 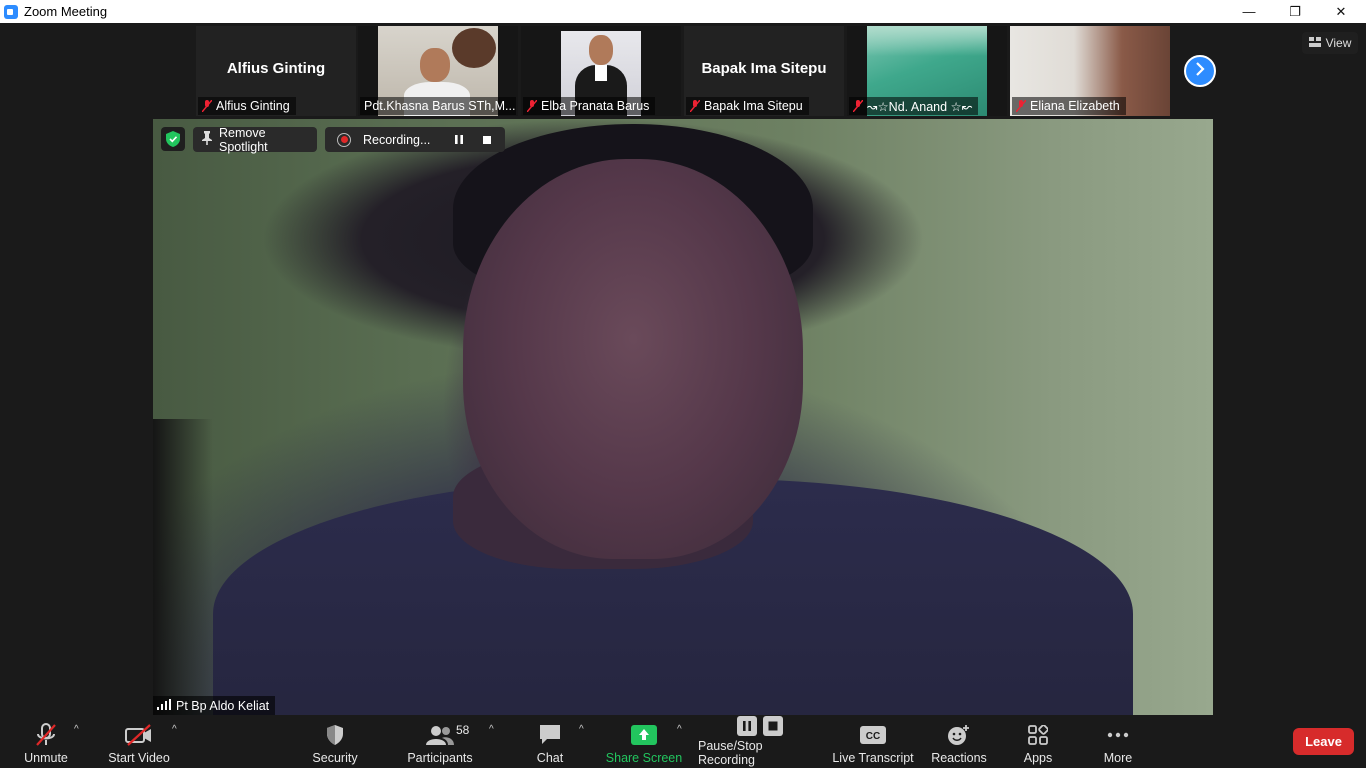 What do you see at coordinates (601, 71) in the screenshot?
I see `thumbnail-tile: Elba Pranata Barus` at bounding box center [601, 71].